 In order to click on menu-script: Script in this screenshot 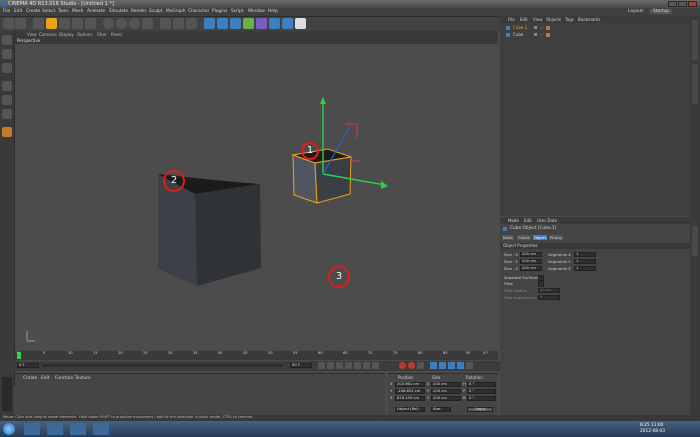, I will do `click(237, 11)`.